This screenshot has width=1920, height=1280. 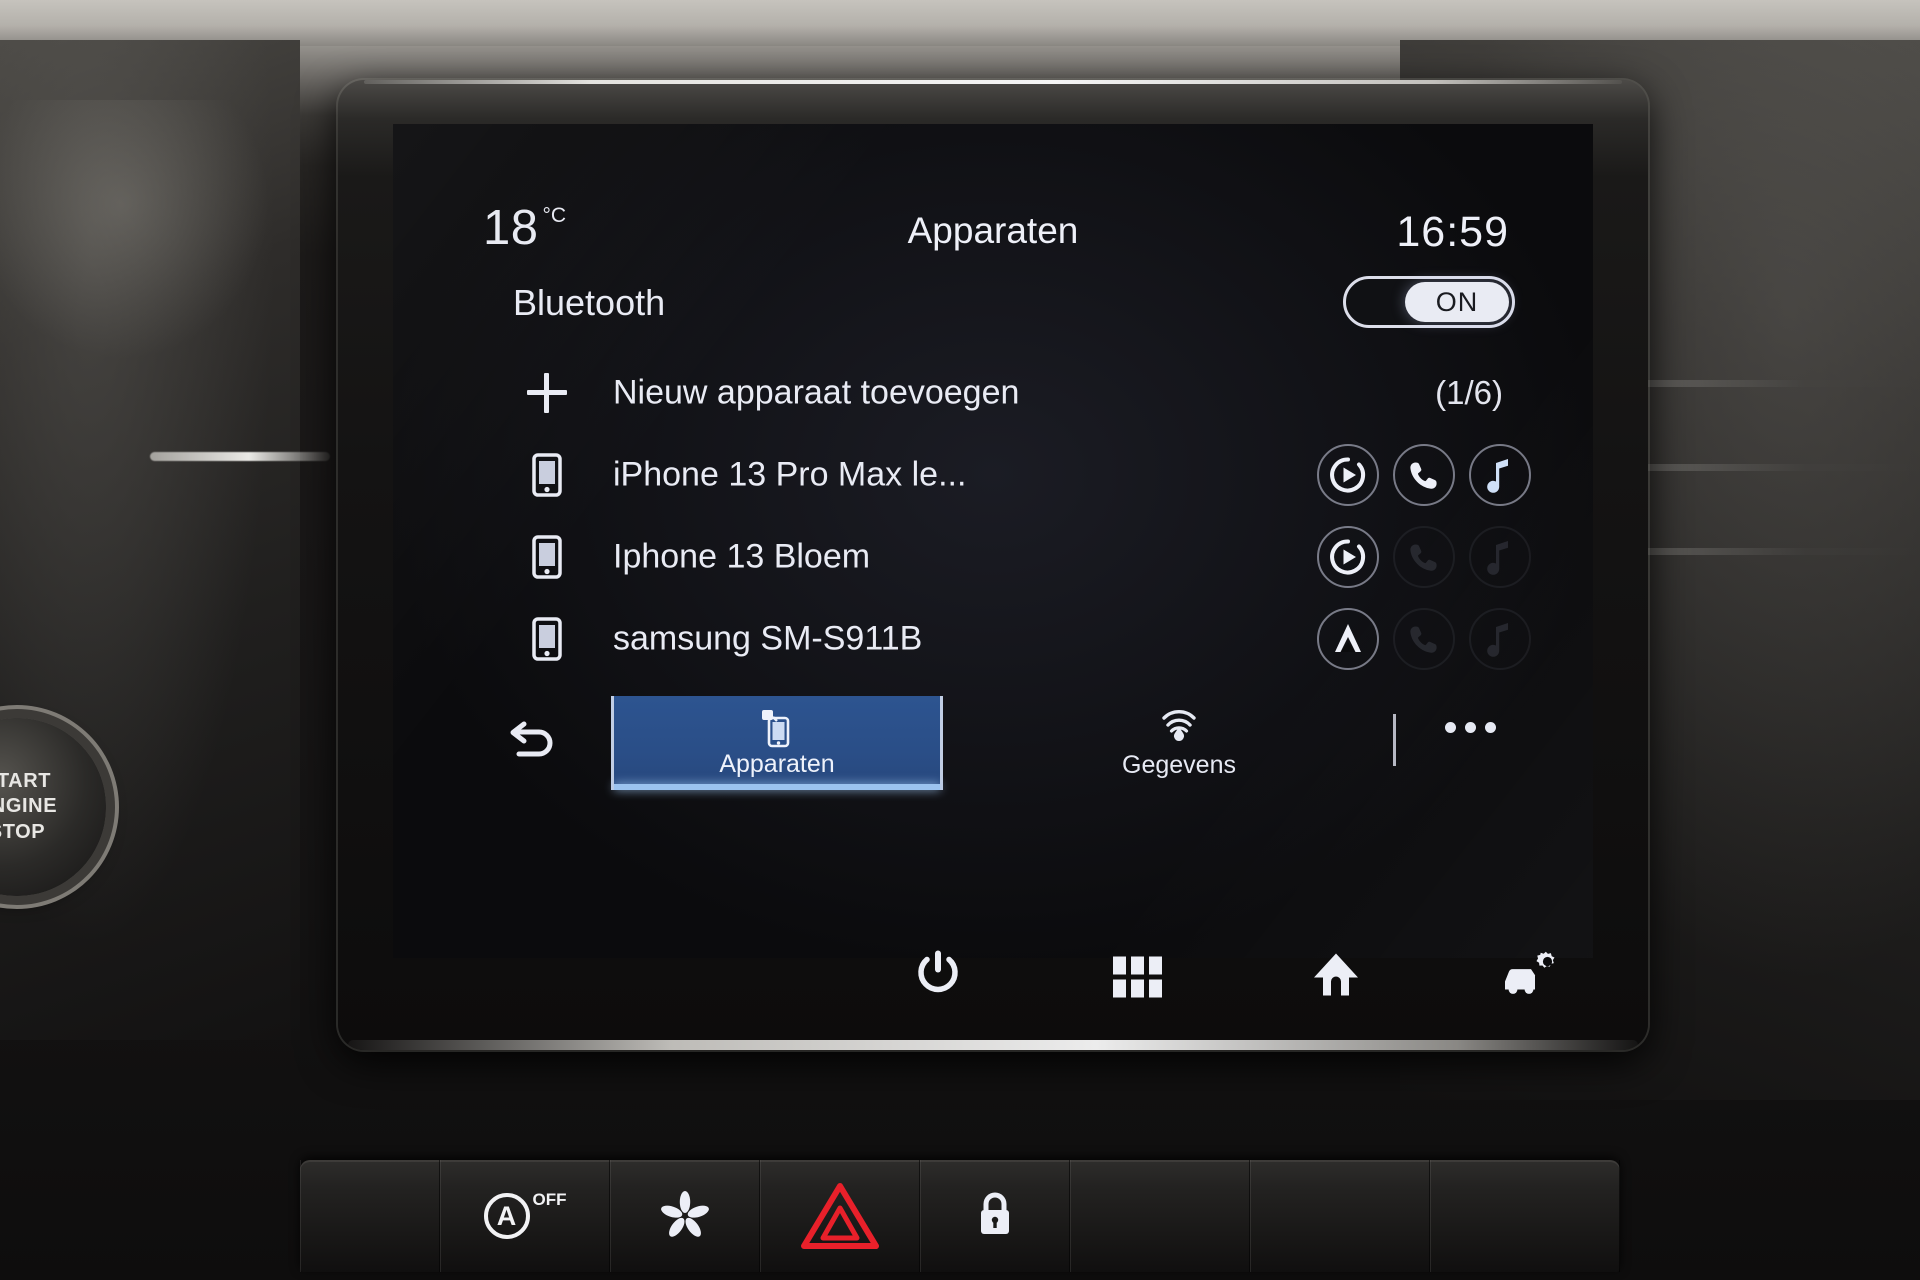 What do you see at coordinates (1394, 740) in the screenshot?
I see `tab-divider` at bounding box center [1394, 740].